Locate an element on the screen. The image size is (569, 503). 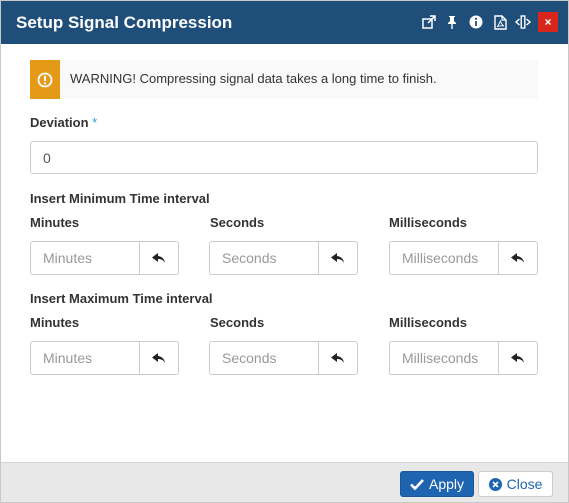
min-seconds-input is located at coordinates (264, 258).